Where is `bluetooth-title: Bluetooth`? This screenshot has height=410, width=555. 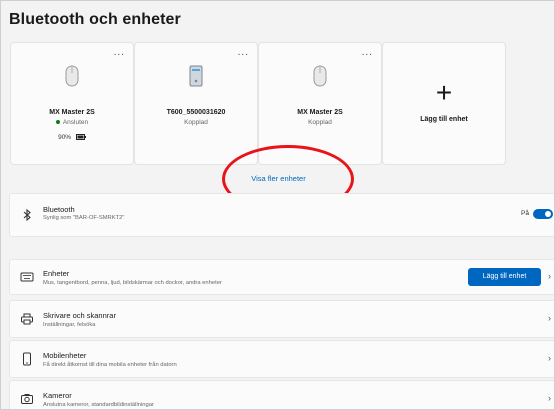
bluetooth-title: Bluetooth is located at coordinates (59, 209).